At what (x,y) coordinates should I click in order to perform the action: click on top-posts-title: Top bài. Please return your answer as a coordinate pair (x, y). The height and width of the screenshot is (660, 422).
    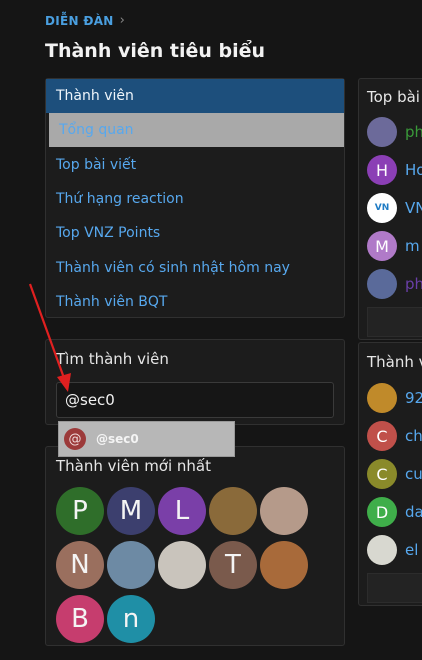
    Looking at the image, I should click on (393, 97).